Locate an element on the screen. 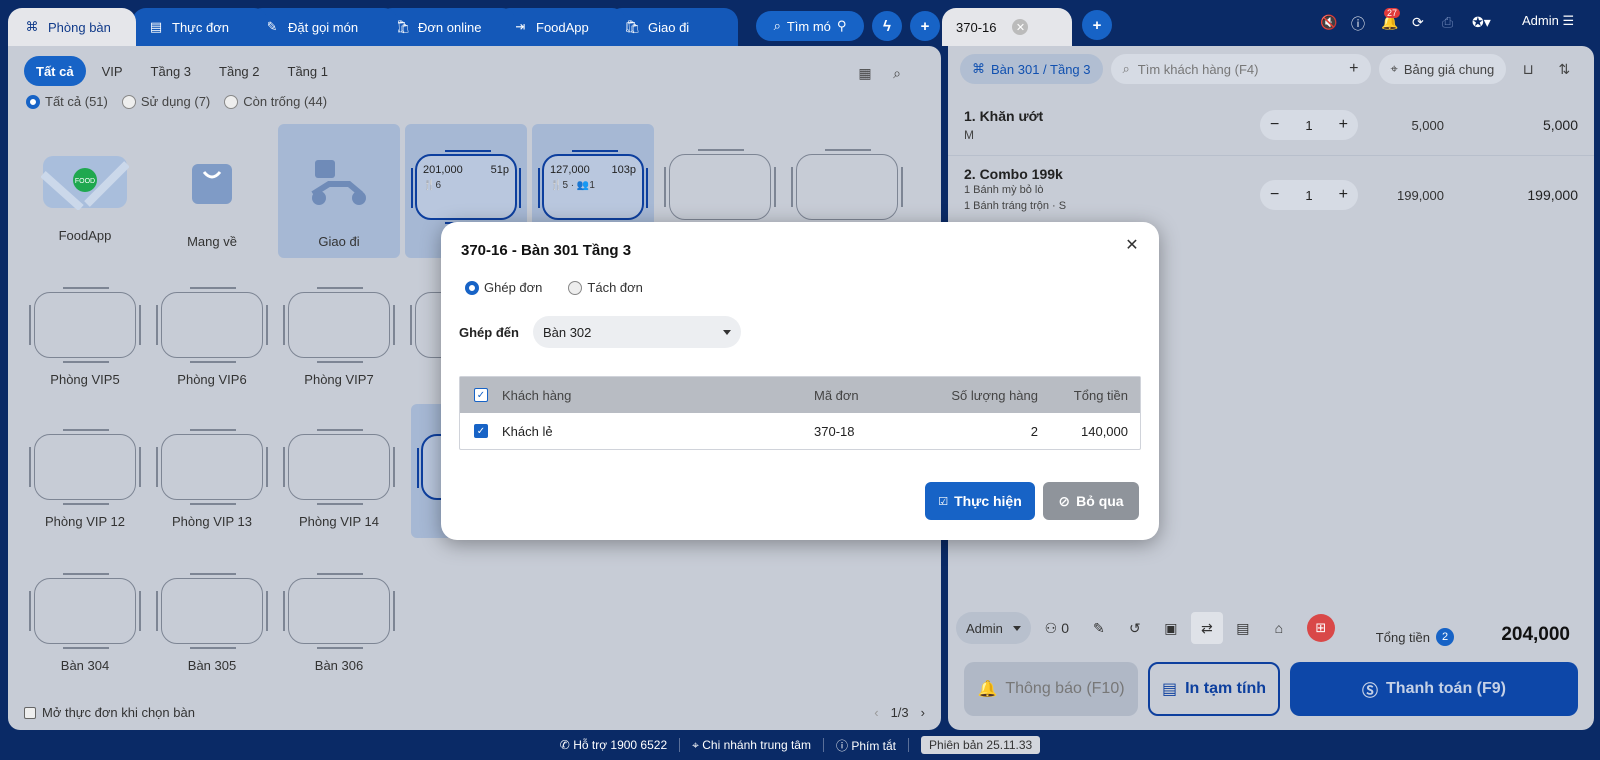  col-quantity: Số lượng hàng is located at coordinates (994, 395).